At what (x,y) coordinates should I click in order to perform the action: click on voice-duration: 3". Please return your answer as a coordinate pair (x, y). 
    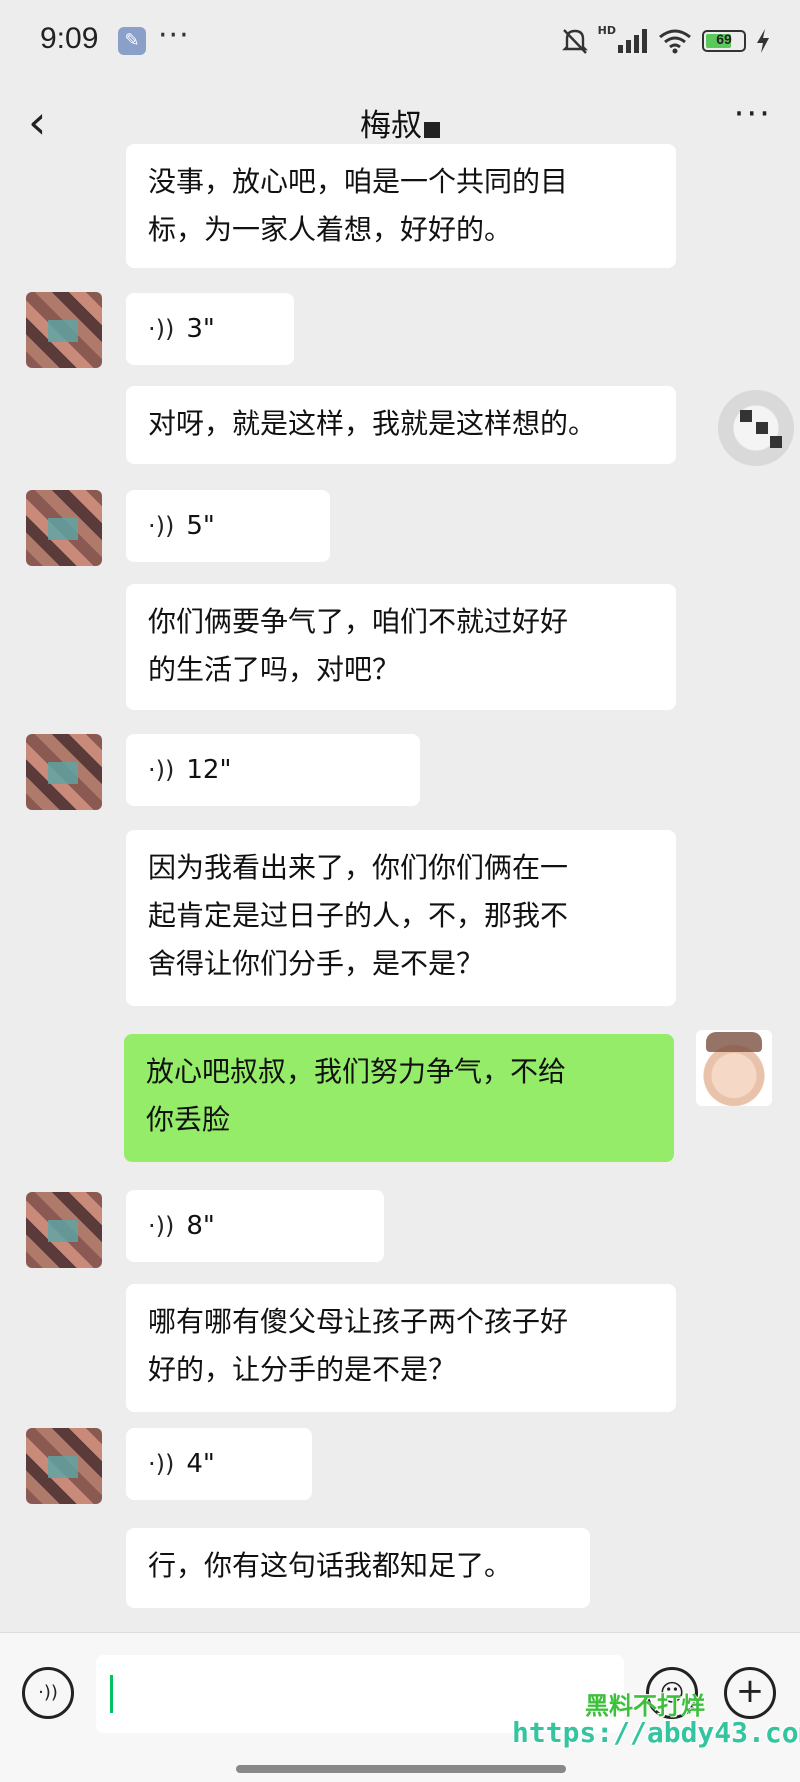
    Looking at the image, I should click on (200, 329).